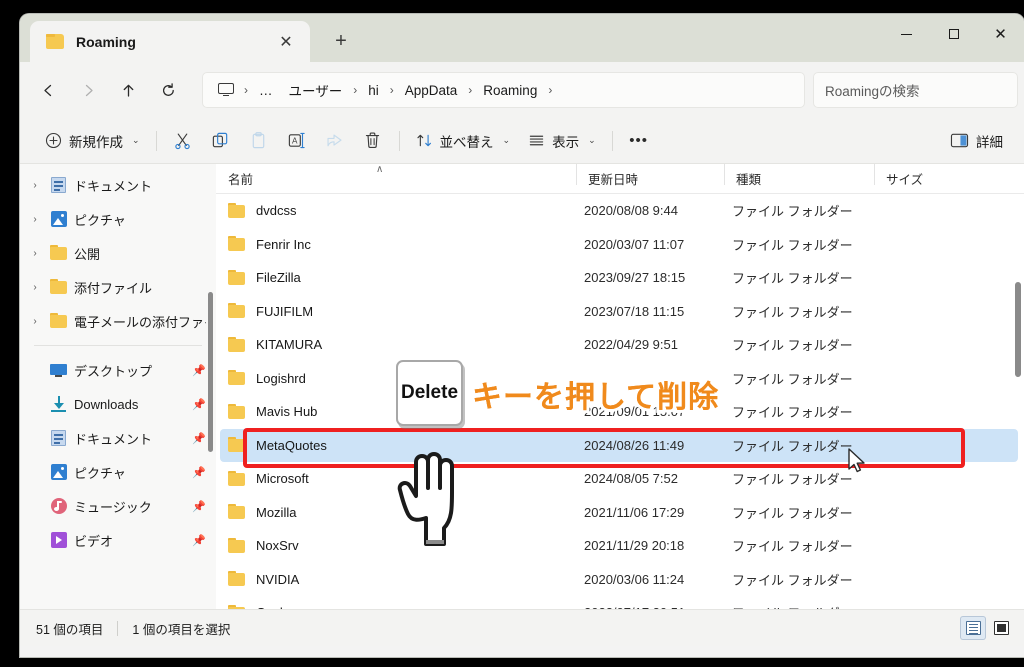  What do you see at coordinates (799, 176) in the screenshot?
I see `column-header-type: 種類` at bounding box center [799, 176].